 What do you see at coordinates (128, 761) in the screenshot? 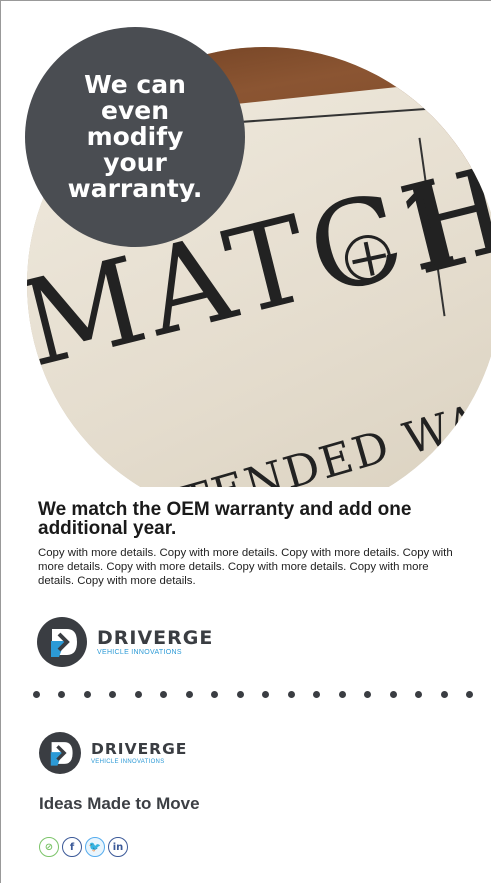
I see `footer-logo-tagline: VEHICLE INNOVATIONS` at bounding box center [128, 761].